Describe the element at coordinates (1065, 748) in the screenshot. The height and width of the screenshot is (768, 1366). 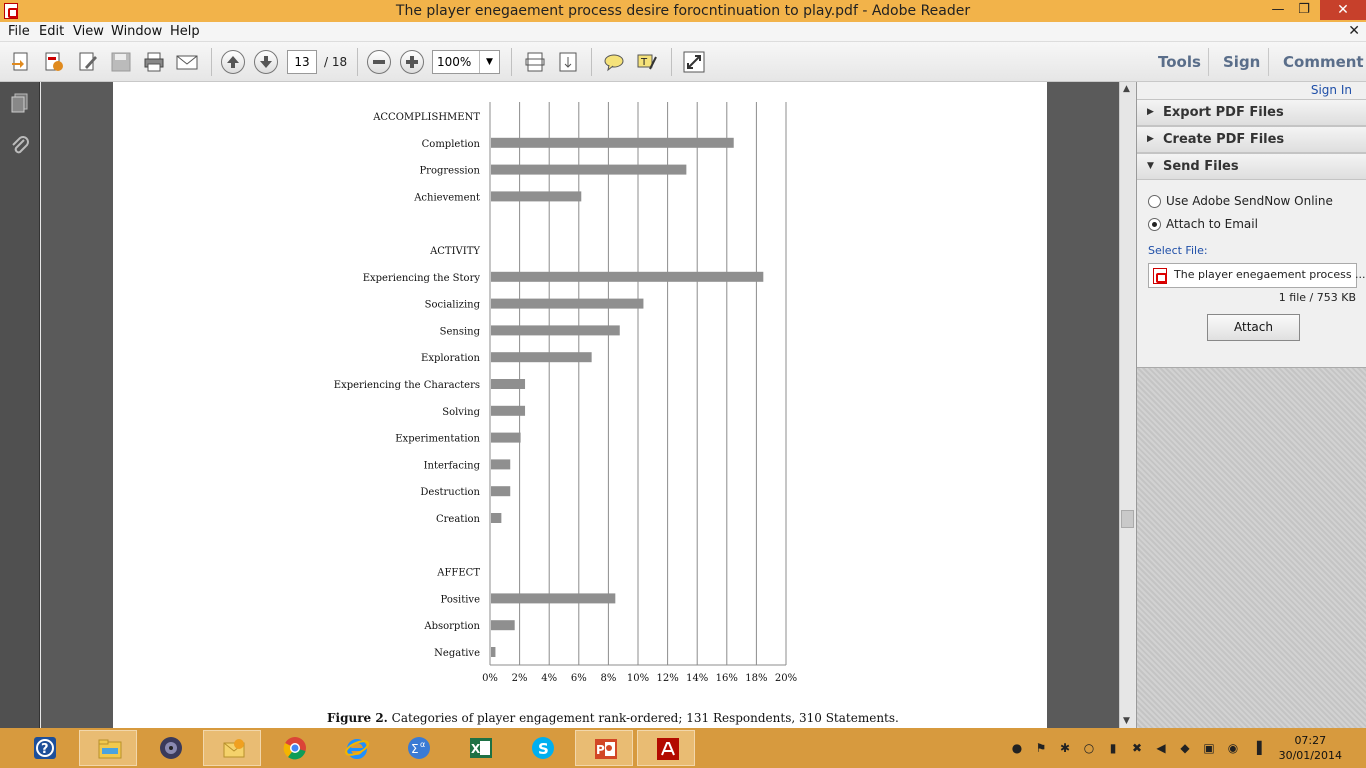
I see `bluetooth-tray-icon: ✱` at that location.